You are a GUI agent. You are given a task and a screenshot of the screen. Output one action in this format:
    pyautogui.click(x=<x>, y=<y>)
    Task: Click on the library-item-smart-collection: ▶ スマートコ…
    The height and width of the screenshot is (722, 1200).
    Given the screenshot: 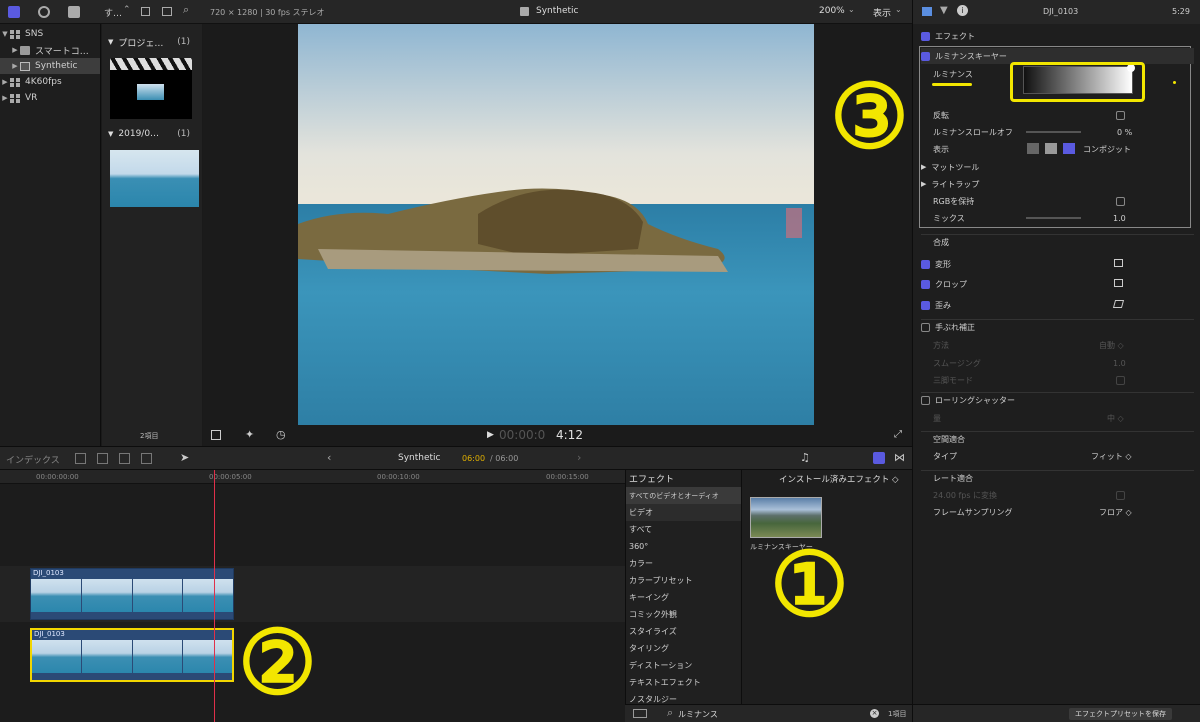 What is the action you would take?
    pyautogui.click(x=50, y=50)
    